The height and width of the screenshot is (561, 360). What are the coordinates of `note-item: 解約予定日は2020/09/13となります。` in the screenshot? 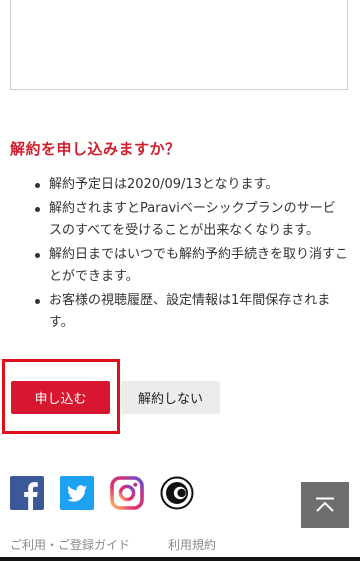 It's located at (190, 185).